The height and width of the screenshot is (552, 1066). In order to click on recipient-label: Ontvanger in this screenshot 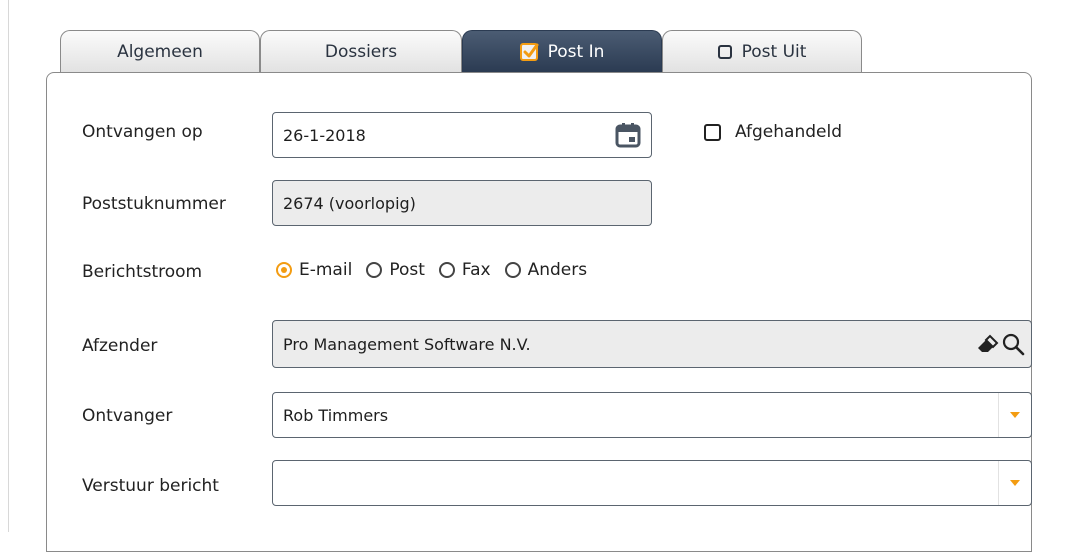, I will do `click(127, 416)`.